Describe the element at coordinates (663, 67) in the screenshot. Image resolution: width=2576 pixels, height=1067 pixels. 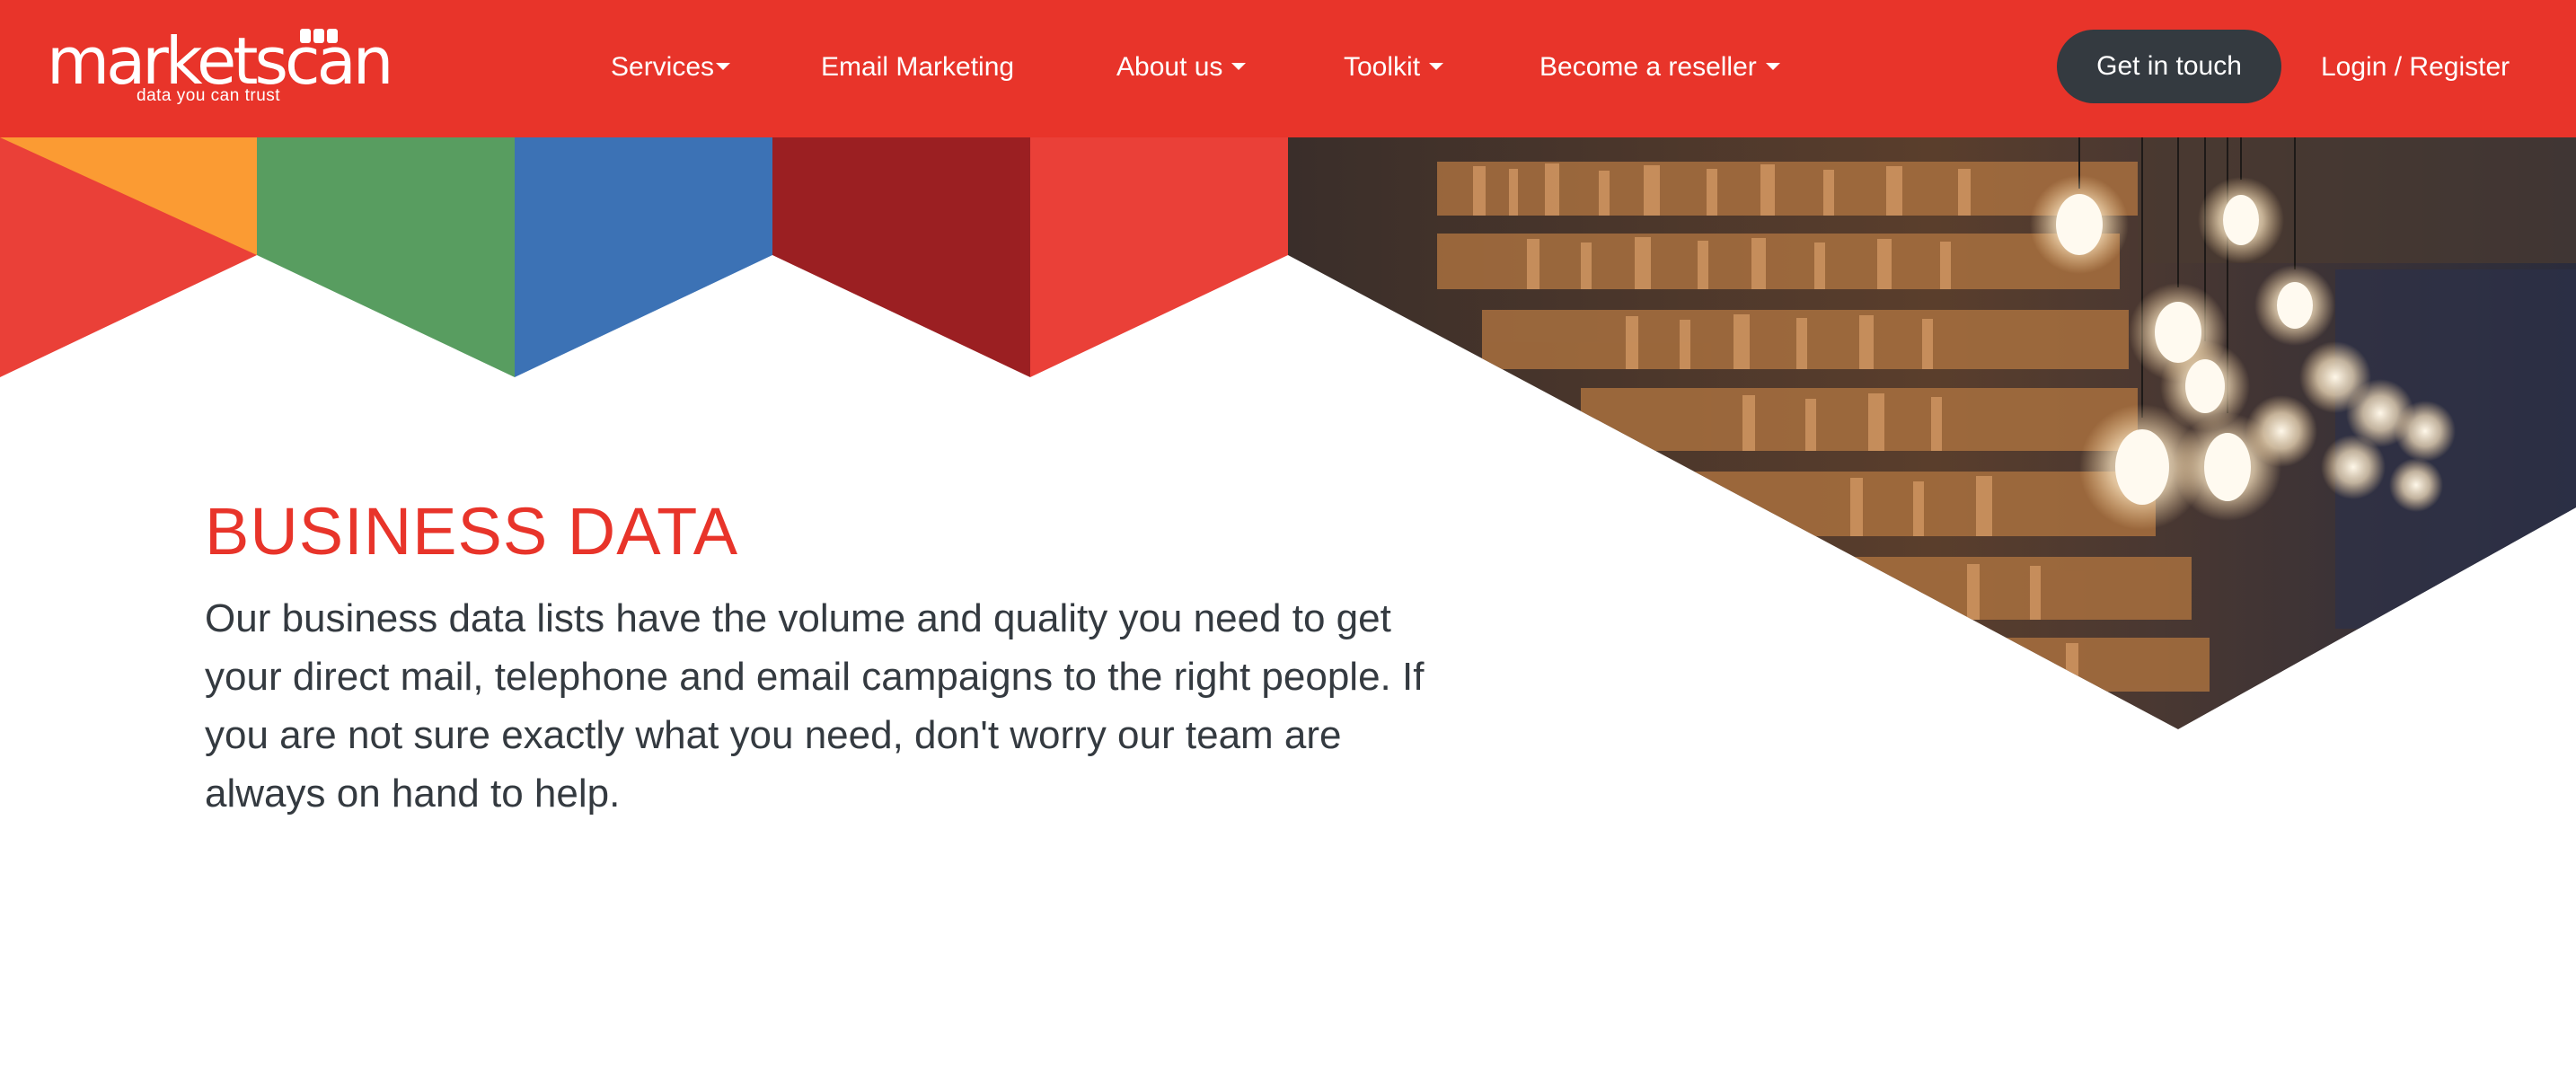
I see `nav-services-label: Services` at that location.